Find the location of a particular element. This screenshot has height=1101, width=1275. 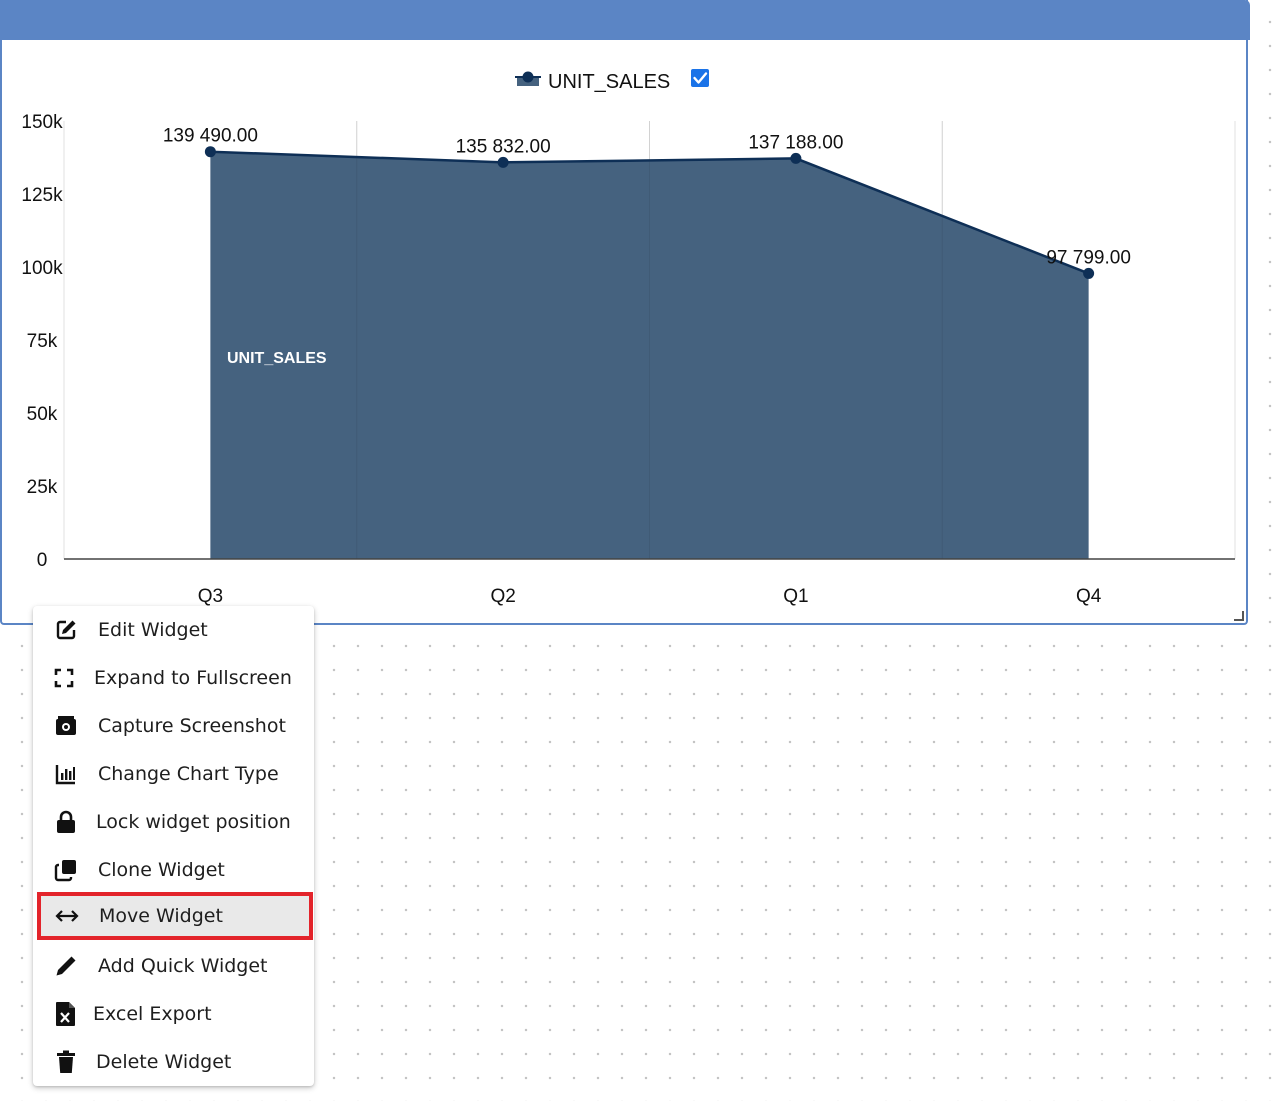

menu-item-excel-export: Excel Export is located at coordinates (173, 1014).